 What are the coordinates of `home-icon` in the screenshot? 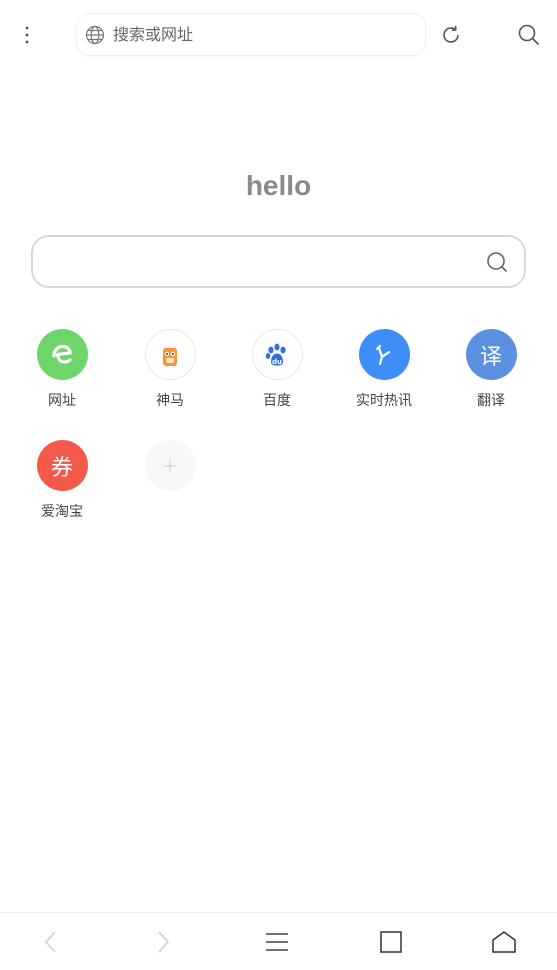 It's located at (504, 942).